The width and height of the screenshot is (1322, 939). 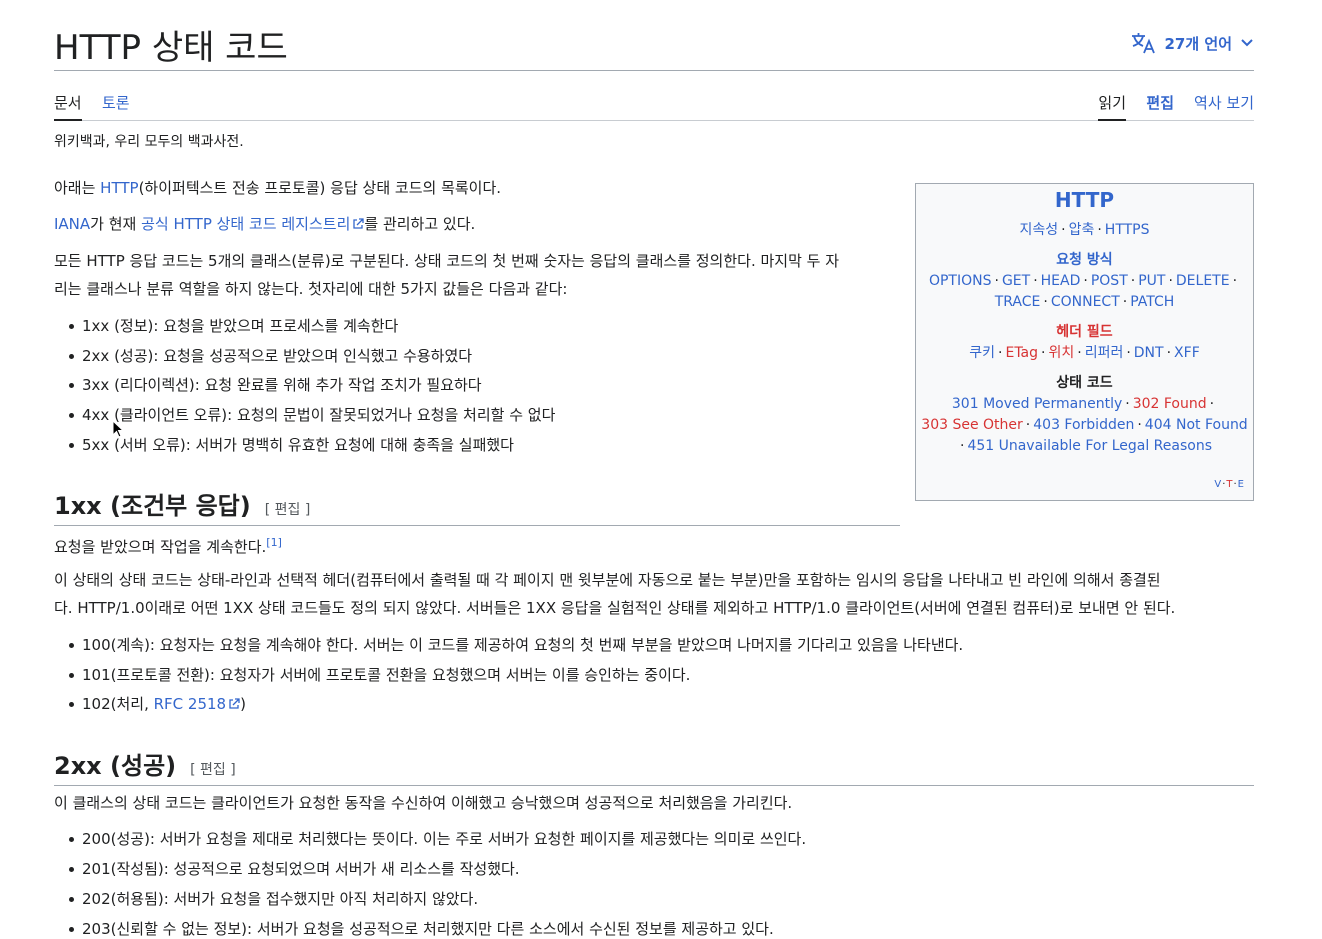 What do you see at coordinates (1198, 43) in the screenshot?
I see `language-count: 27개 언어` at bounding box center [1198, 43].